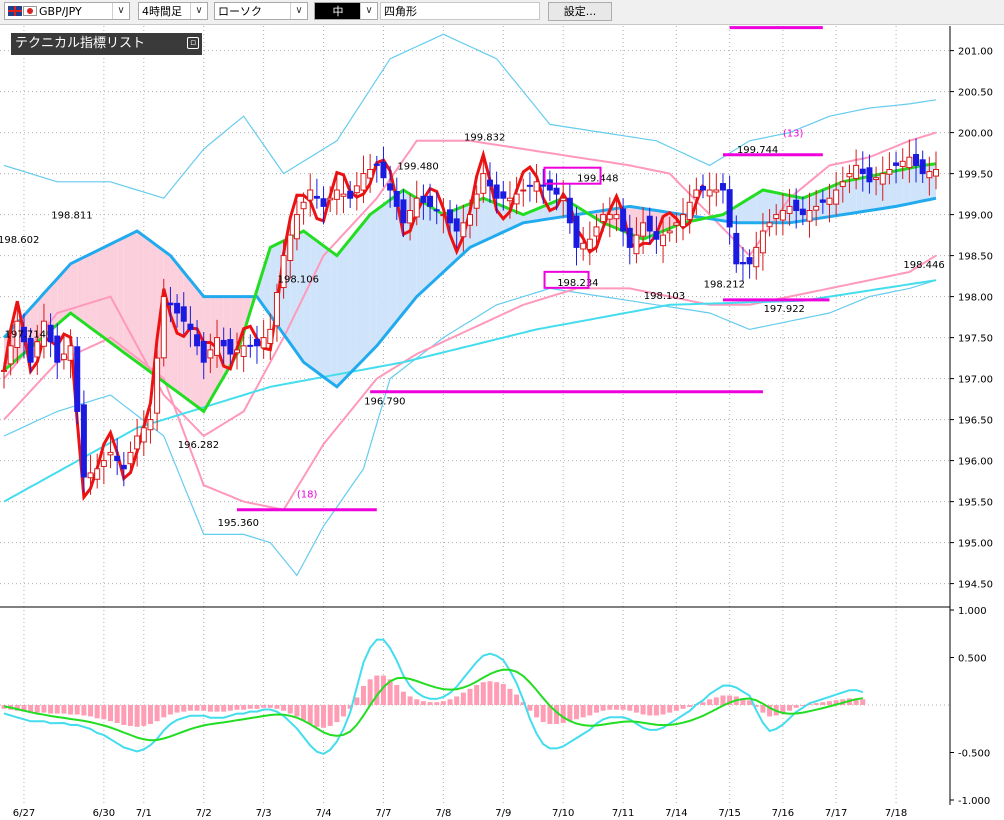 Image resolution: width=1004 pixels, height=820 pixels. I want to click on price-tick-label: 198.00, so click(975, 298).